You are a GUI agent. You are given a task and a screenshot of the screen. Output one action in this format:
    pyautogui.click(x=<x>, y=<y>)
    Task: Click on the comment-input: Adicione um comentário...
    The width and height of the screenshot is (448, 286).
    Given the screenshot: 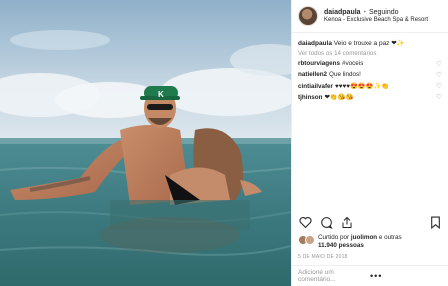 What is the action you would take?
    pyautogui.click(x=334, y=276)
    